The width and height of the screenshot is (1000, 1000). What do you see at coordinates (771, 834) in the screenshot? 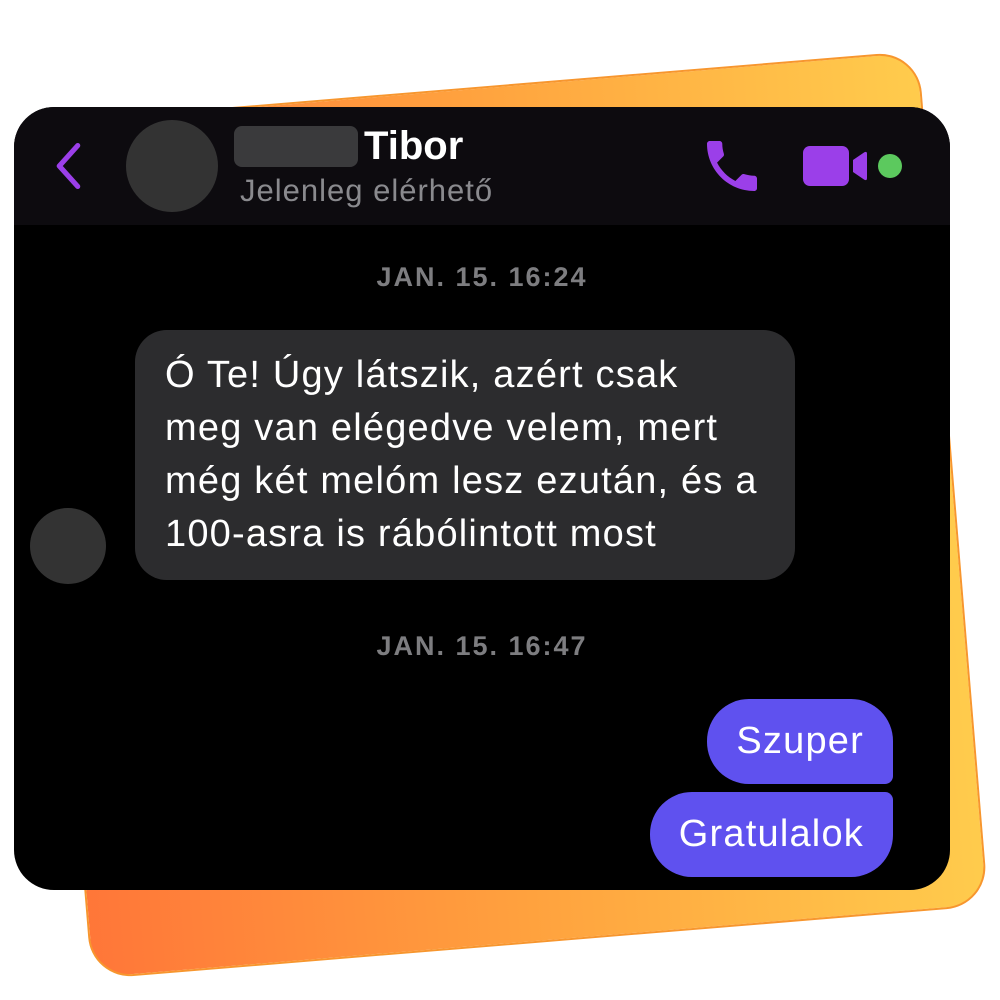
I see `message-bubble: Gratulalok` at bounding box center [771, 834].